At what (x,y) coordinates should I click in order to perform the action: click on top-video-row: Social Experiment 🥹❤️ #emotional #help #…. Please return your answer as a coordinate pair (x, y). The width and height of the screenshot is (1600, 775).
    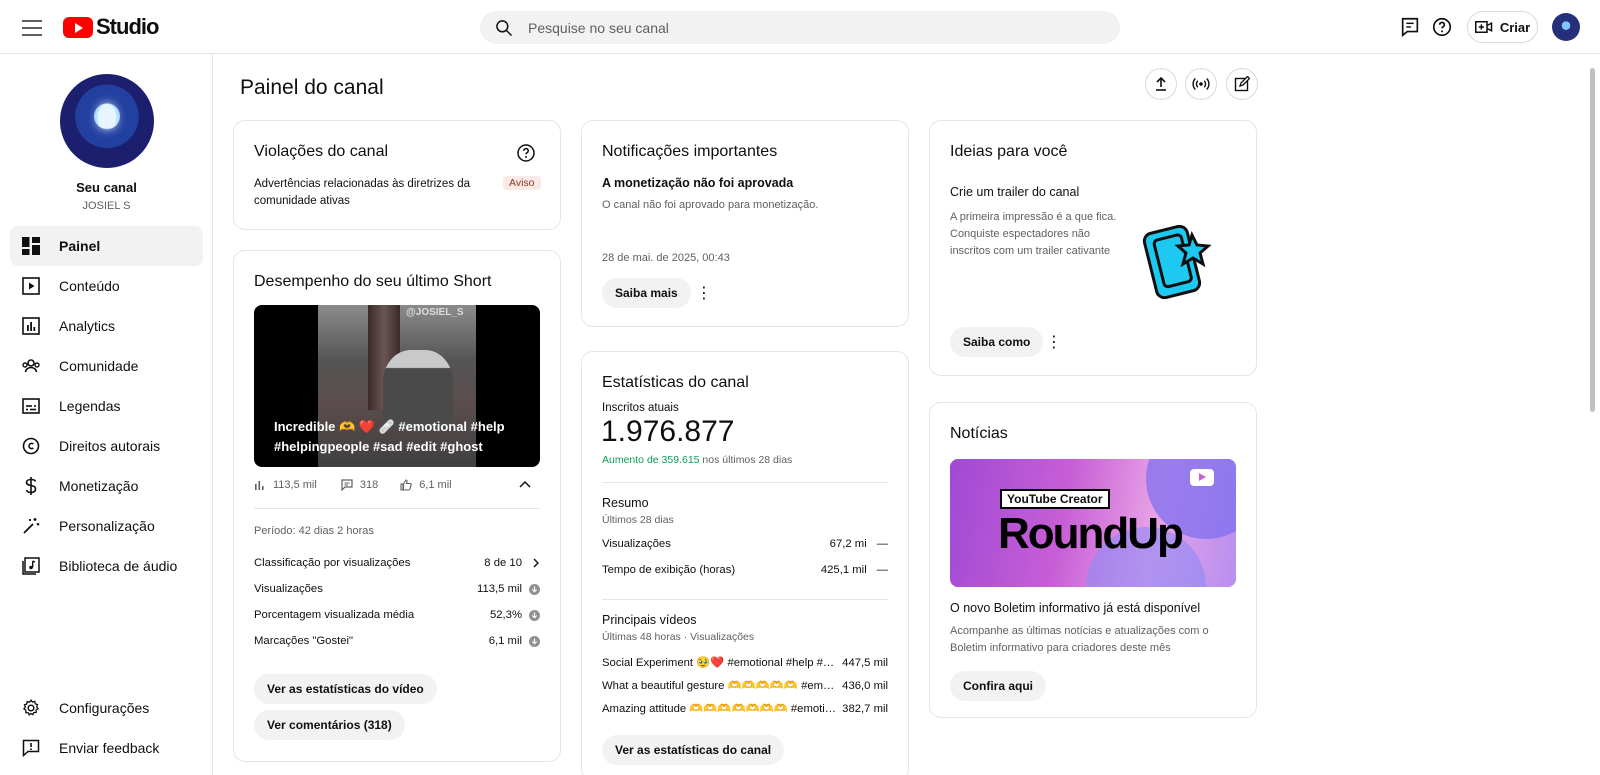
    Looking at the image, I should click on (745, 663).